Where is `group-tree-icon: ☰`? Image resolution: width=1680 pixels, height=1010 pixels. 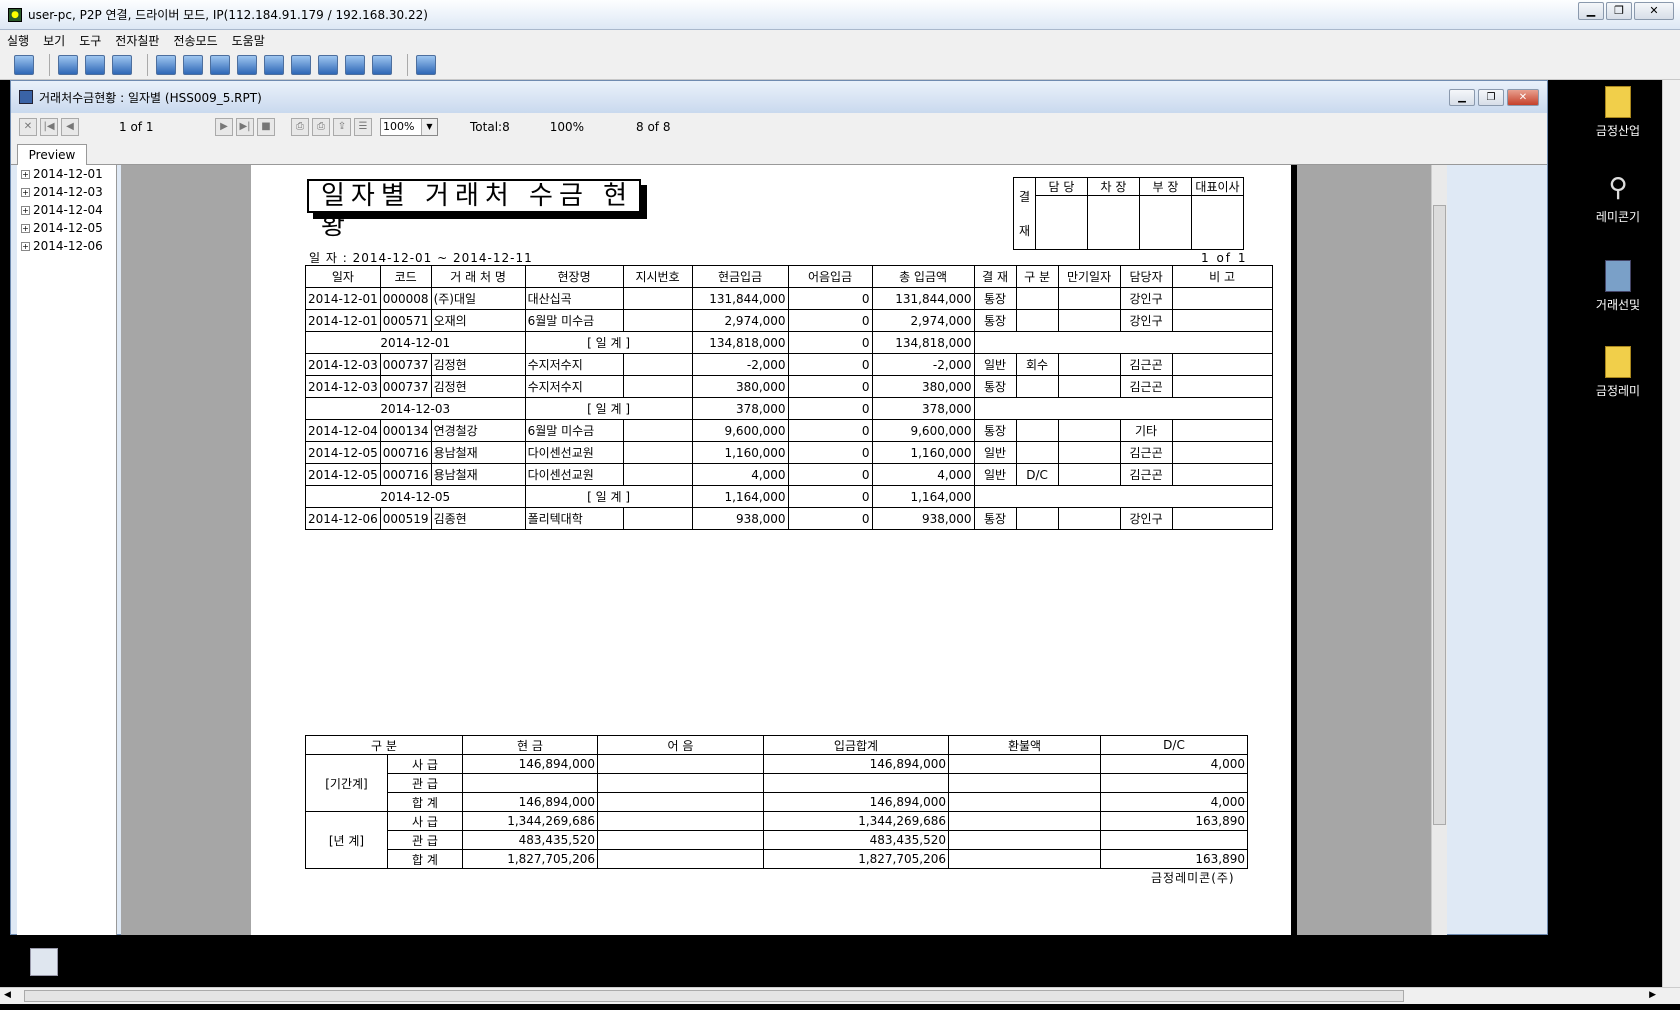
group-tree-icon: ☰ is located at coordinates (363, 127).